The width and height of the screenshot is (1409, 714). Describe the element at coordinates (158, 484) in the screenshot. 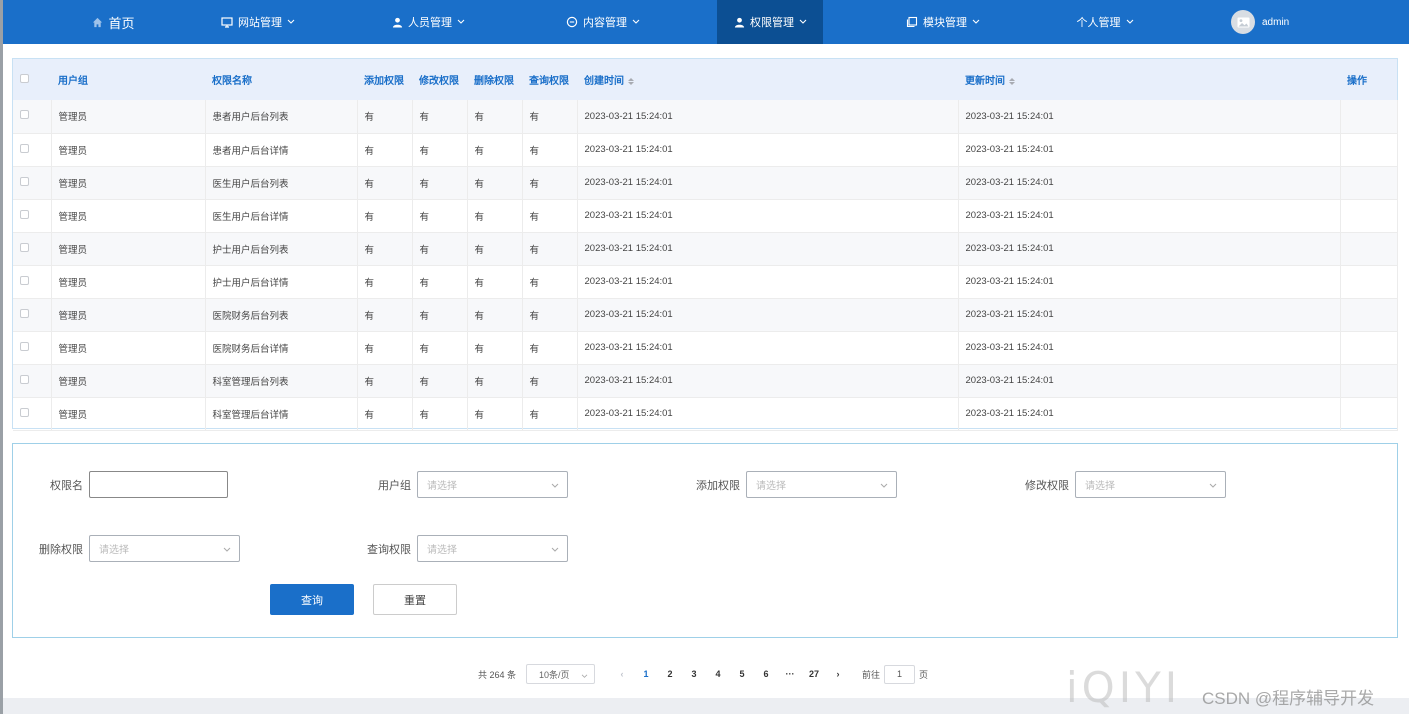

I see `perm-name-input` at that location.